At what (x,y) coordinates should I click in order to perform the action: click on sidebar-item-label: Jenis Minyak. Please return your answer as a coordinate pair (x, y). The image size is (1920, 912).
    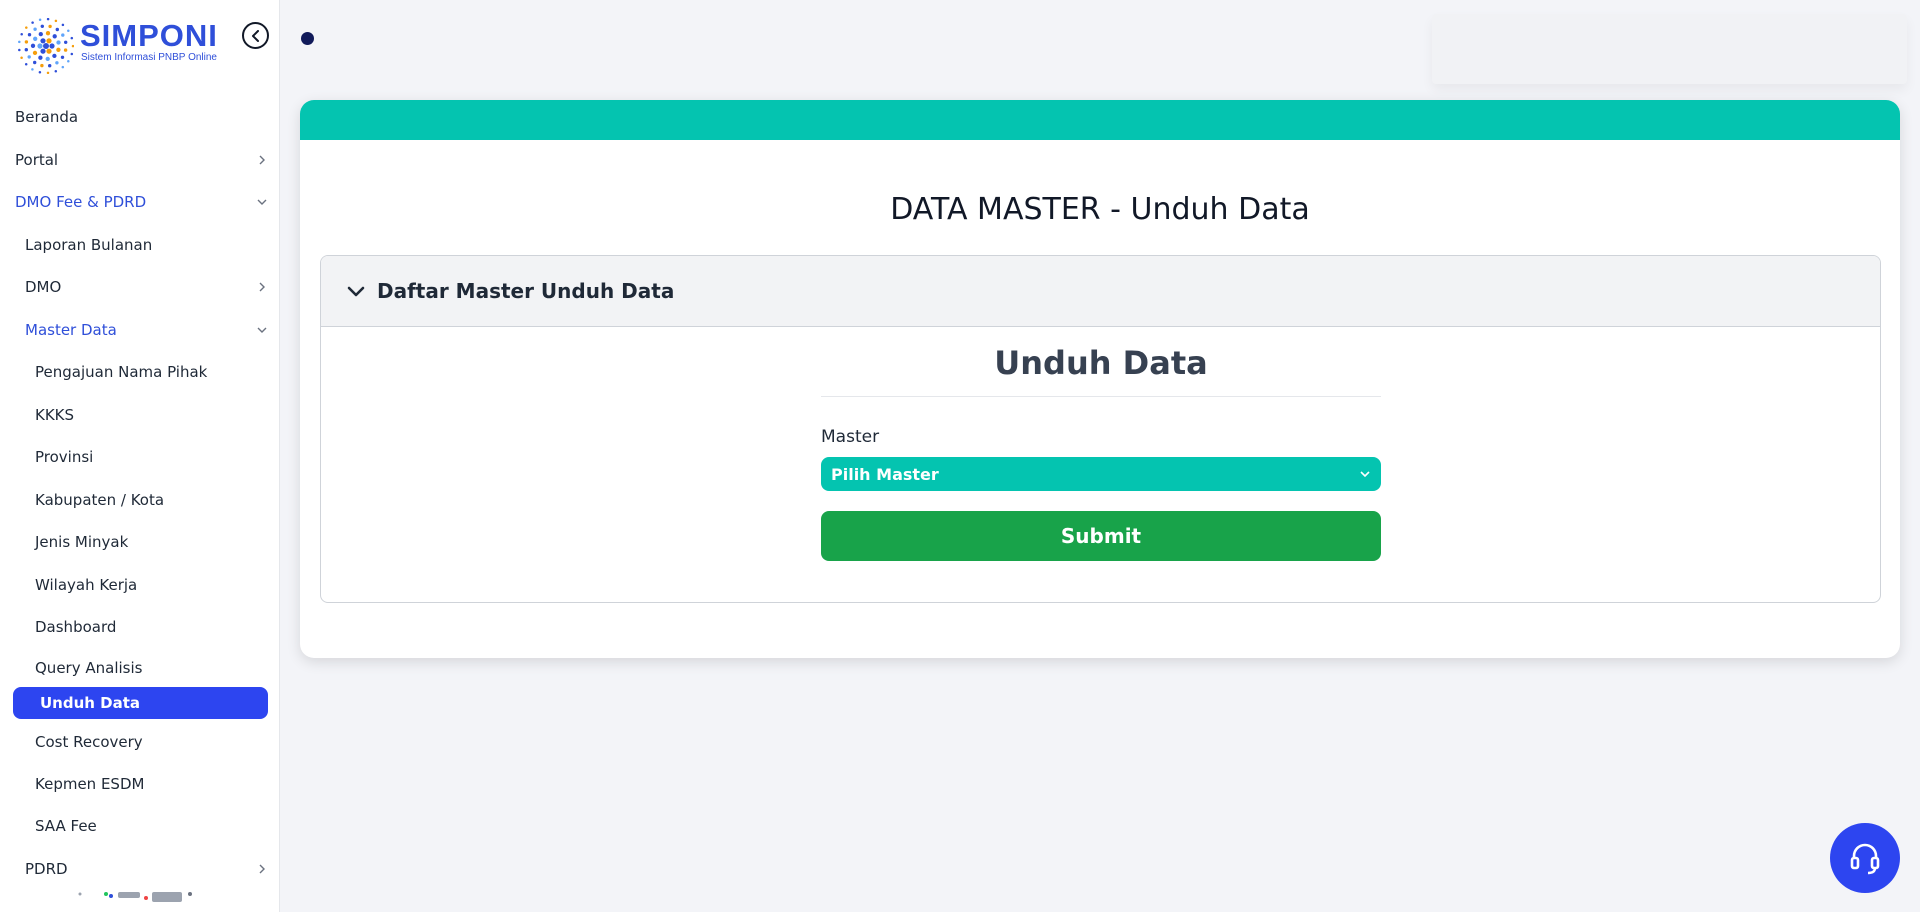
    Looking at the image, I should click on (82, 542).